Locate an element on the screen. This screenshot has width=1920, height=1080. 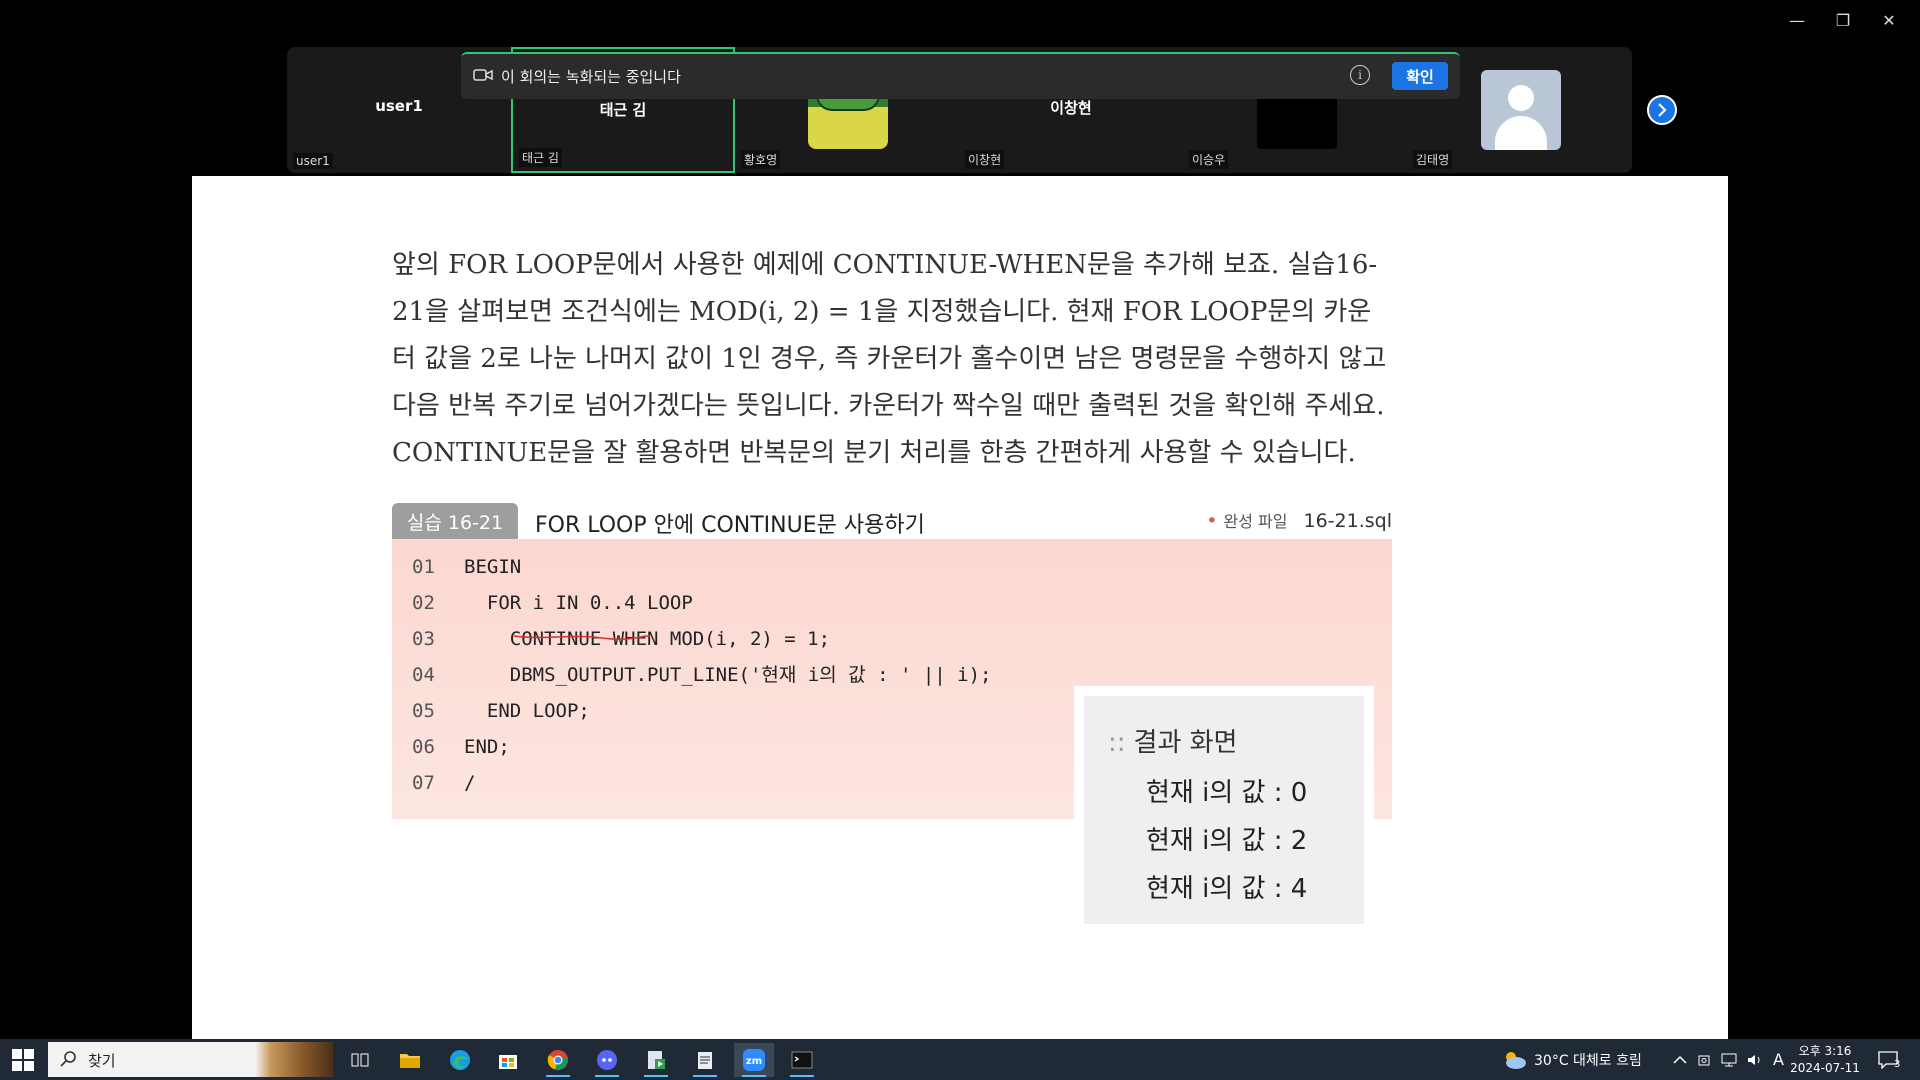
participant-label: user1 is located at coordinates (313, 161).